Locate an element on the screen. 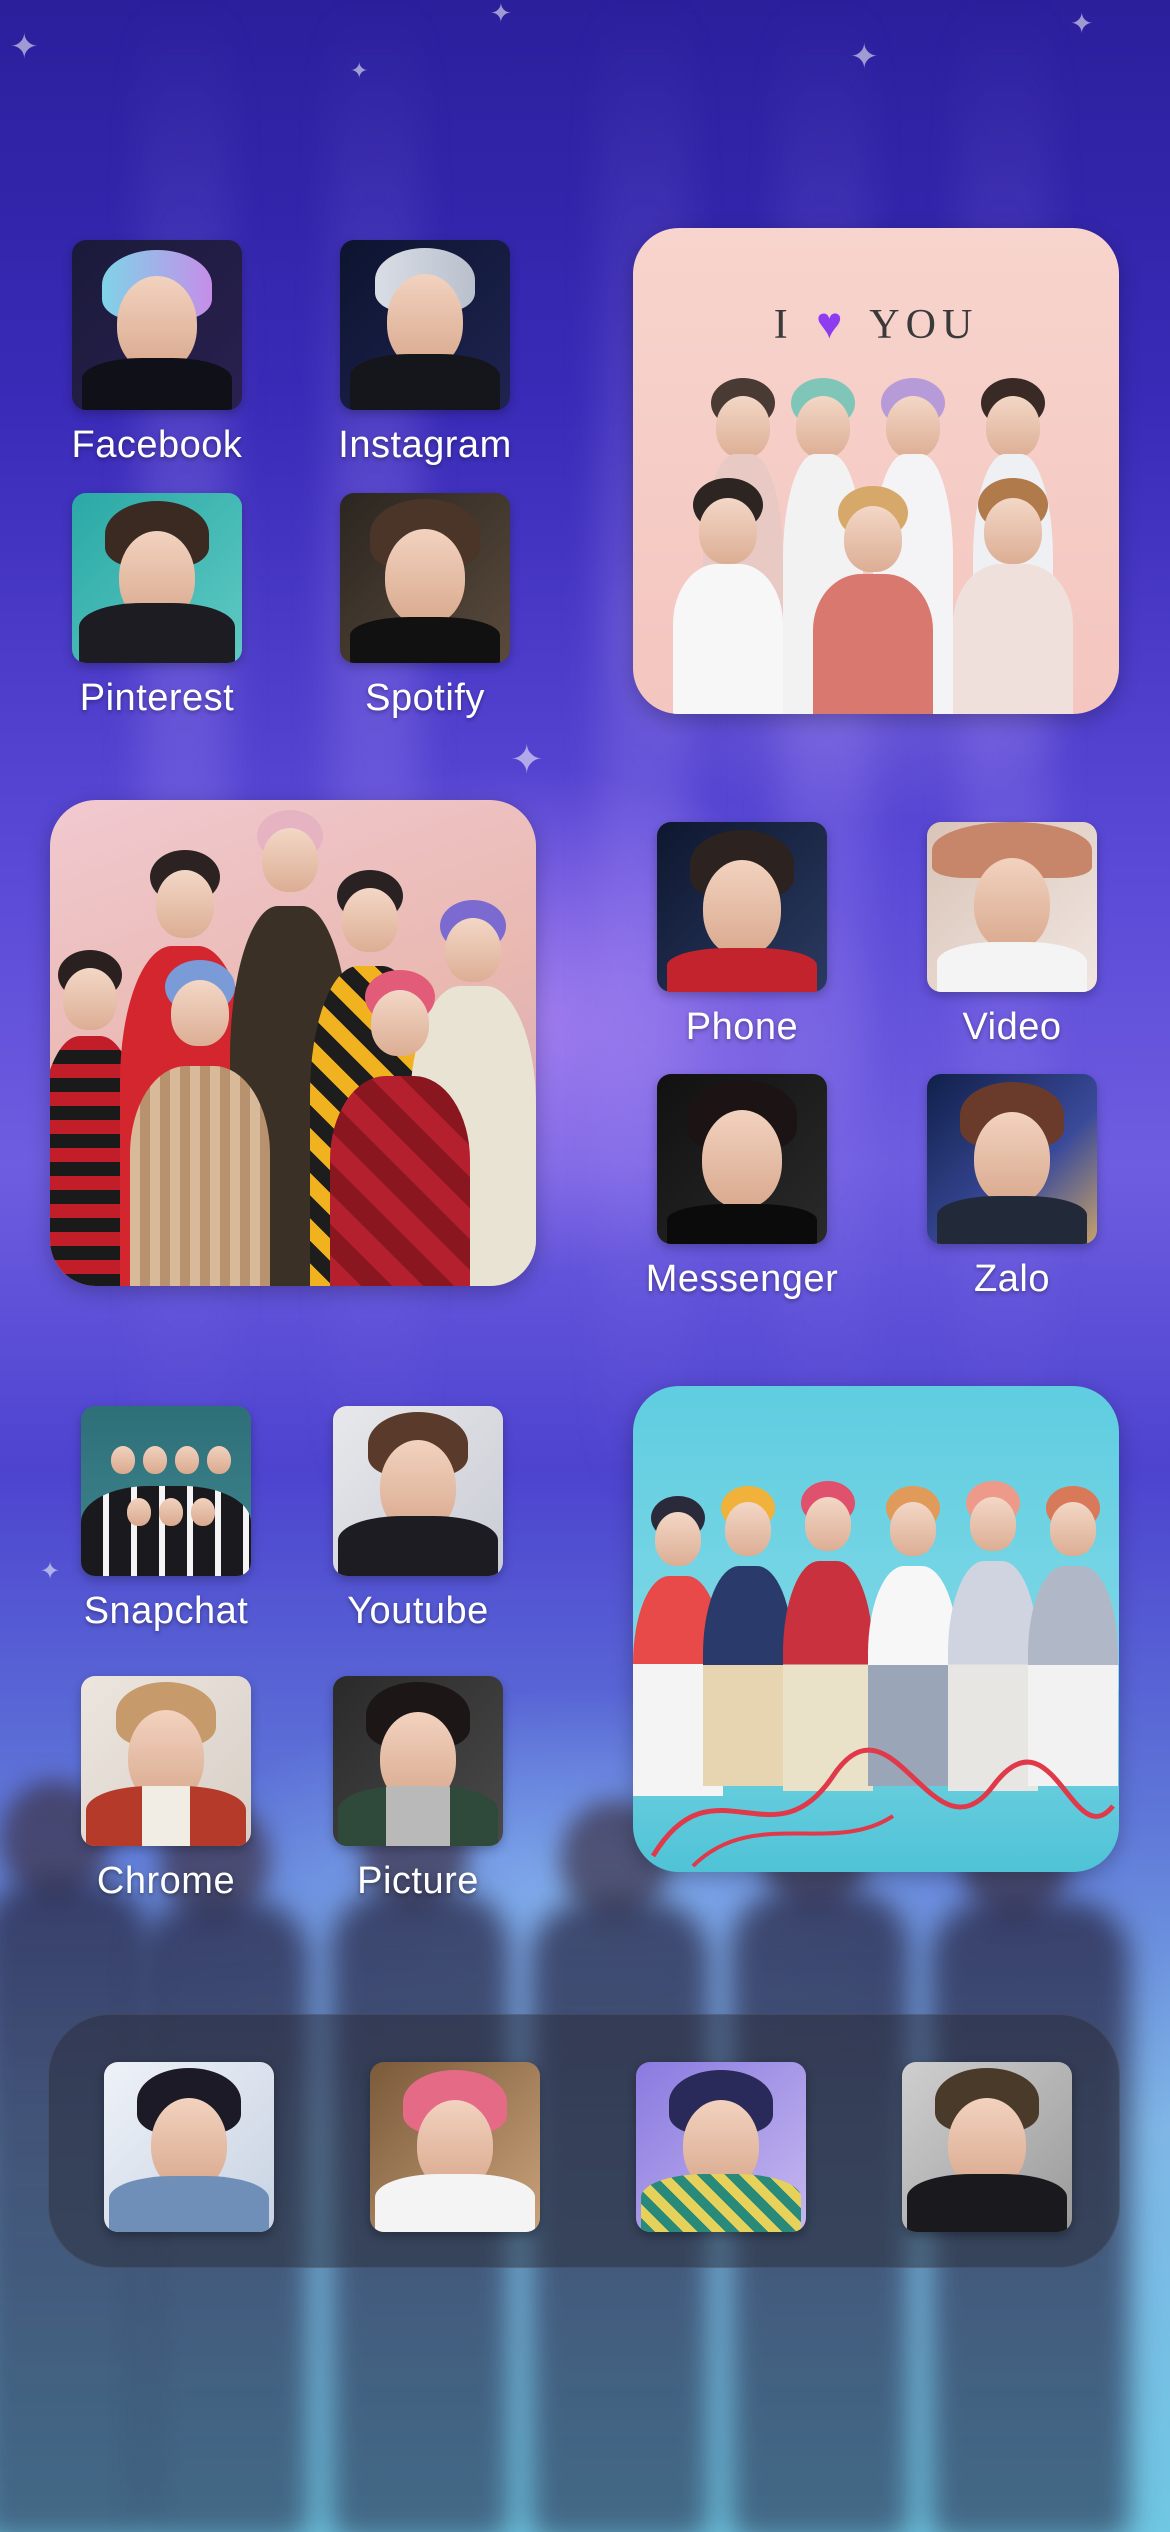 The width and height of the screenshot is (1170, 2532). chrome-icon is located at coordinates (166, 1761).